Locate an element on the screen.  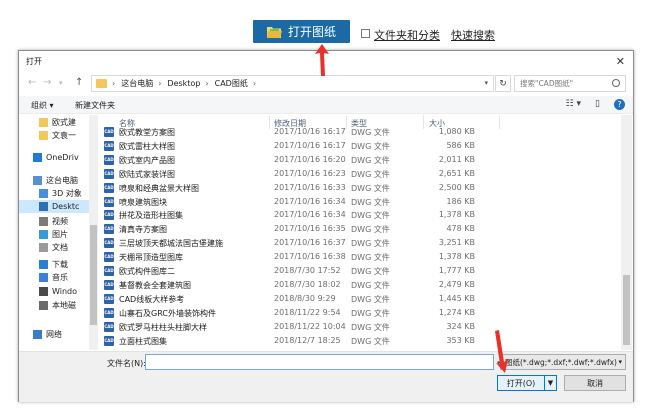
breadcrumb-desktop: Desktop is located at coordinates (183, 83).